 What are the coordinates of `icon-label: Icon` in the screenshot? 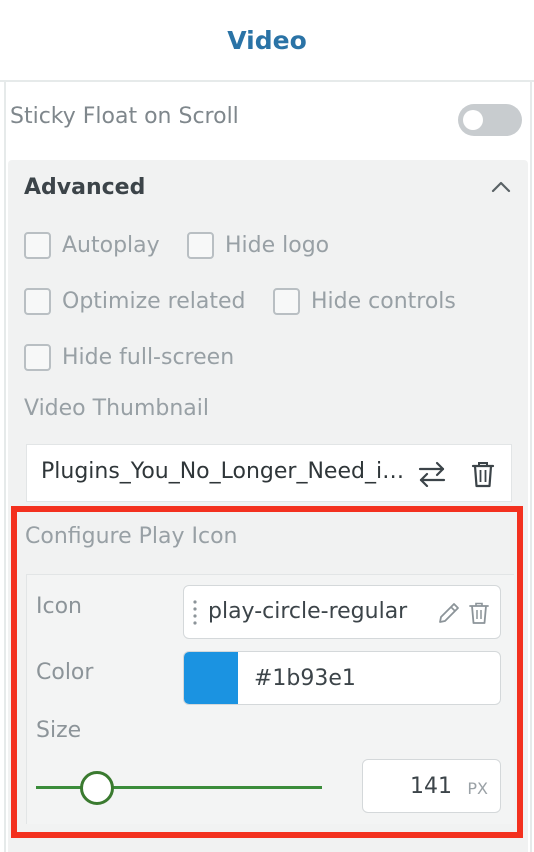 It's located at (59, 606).